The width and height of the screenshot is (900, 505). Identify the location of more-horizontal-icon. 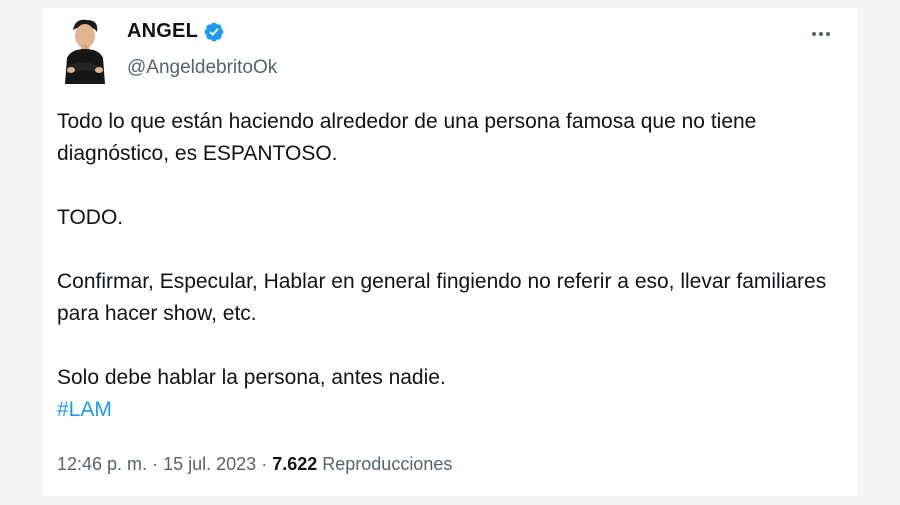
(814, 34).